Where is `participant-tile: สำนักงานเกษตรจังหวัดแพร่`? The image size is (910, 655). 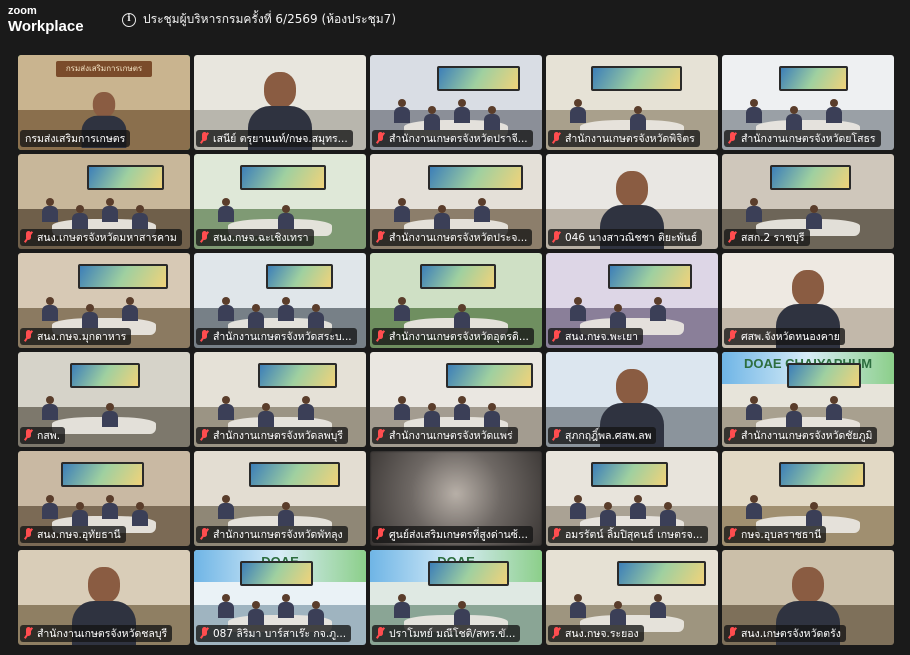 participant-tile: สำนักงานเกษตรจังหวัดแพร่ is located at coordinates (456, 399).